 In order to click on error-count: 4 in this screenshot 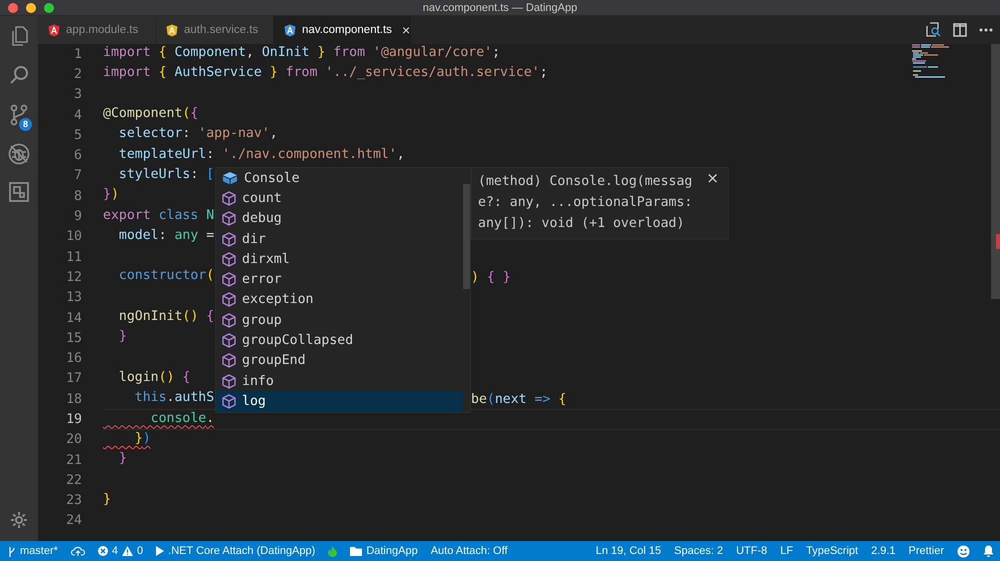, I will do `click(115, 551)`.